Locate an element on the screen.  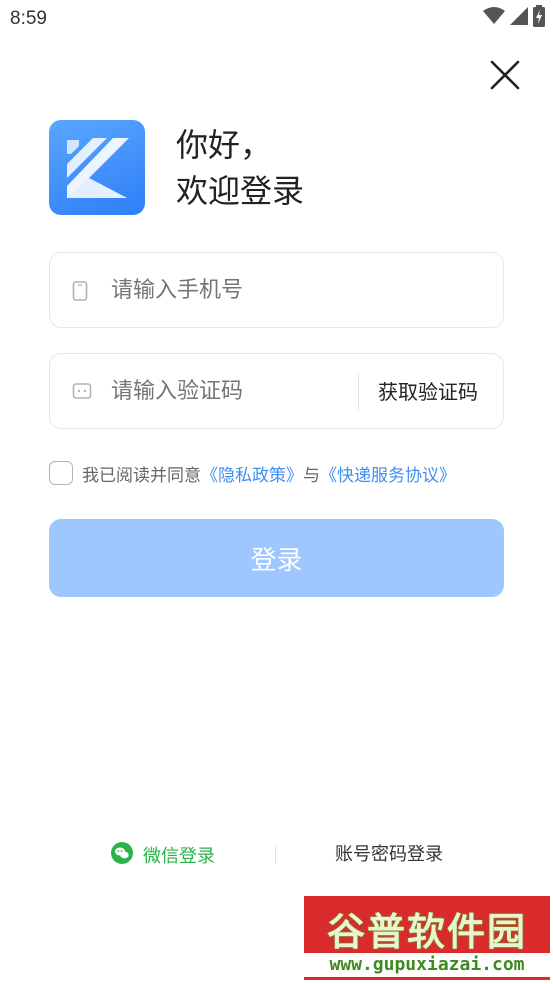
battery-charging-icon is located at coordinates (539, 18).